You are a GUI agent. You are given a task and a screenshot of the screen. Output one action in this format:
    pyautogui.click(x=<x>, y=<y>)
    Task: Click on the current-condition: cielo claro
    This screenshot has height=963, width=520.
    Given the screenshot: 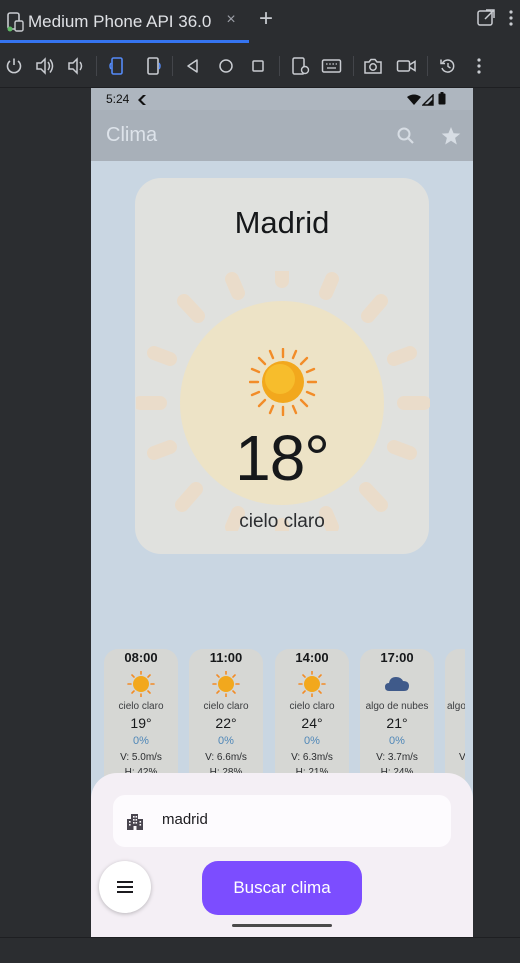 What is the action you would take?
    pyautogui.click(x=282, y=521)
    